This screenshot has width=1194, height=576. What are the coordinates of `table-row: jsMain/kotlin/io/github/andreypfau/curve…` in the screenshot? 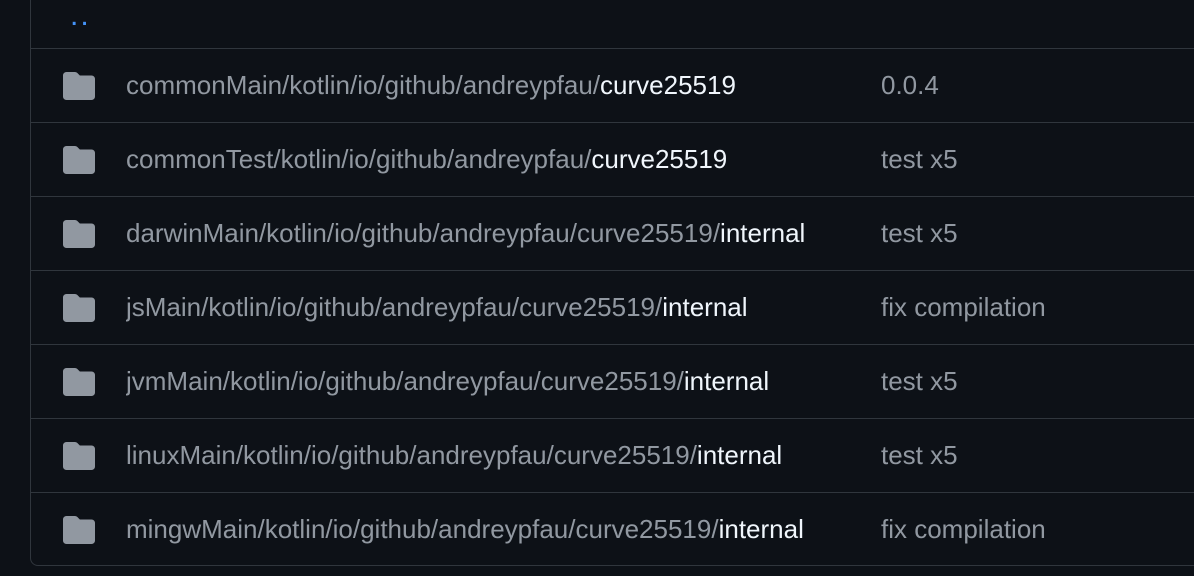 It's located at (612, 308).